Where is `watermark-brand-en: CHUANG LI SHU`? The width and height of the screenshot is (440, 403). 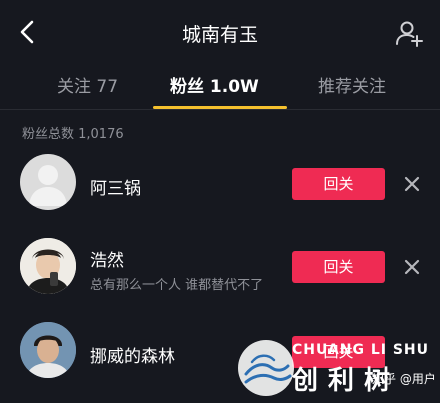
watermark-brand-en: CHUANG LI SHU is located at coordinates (361, 350).